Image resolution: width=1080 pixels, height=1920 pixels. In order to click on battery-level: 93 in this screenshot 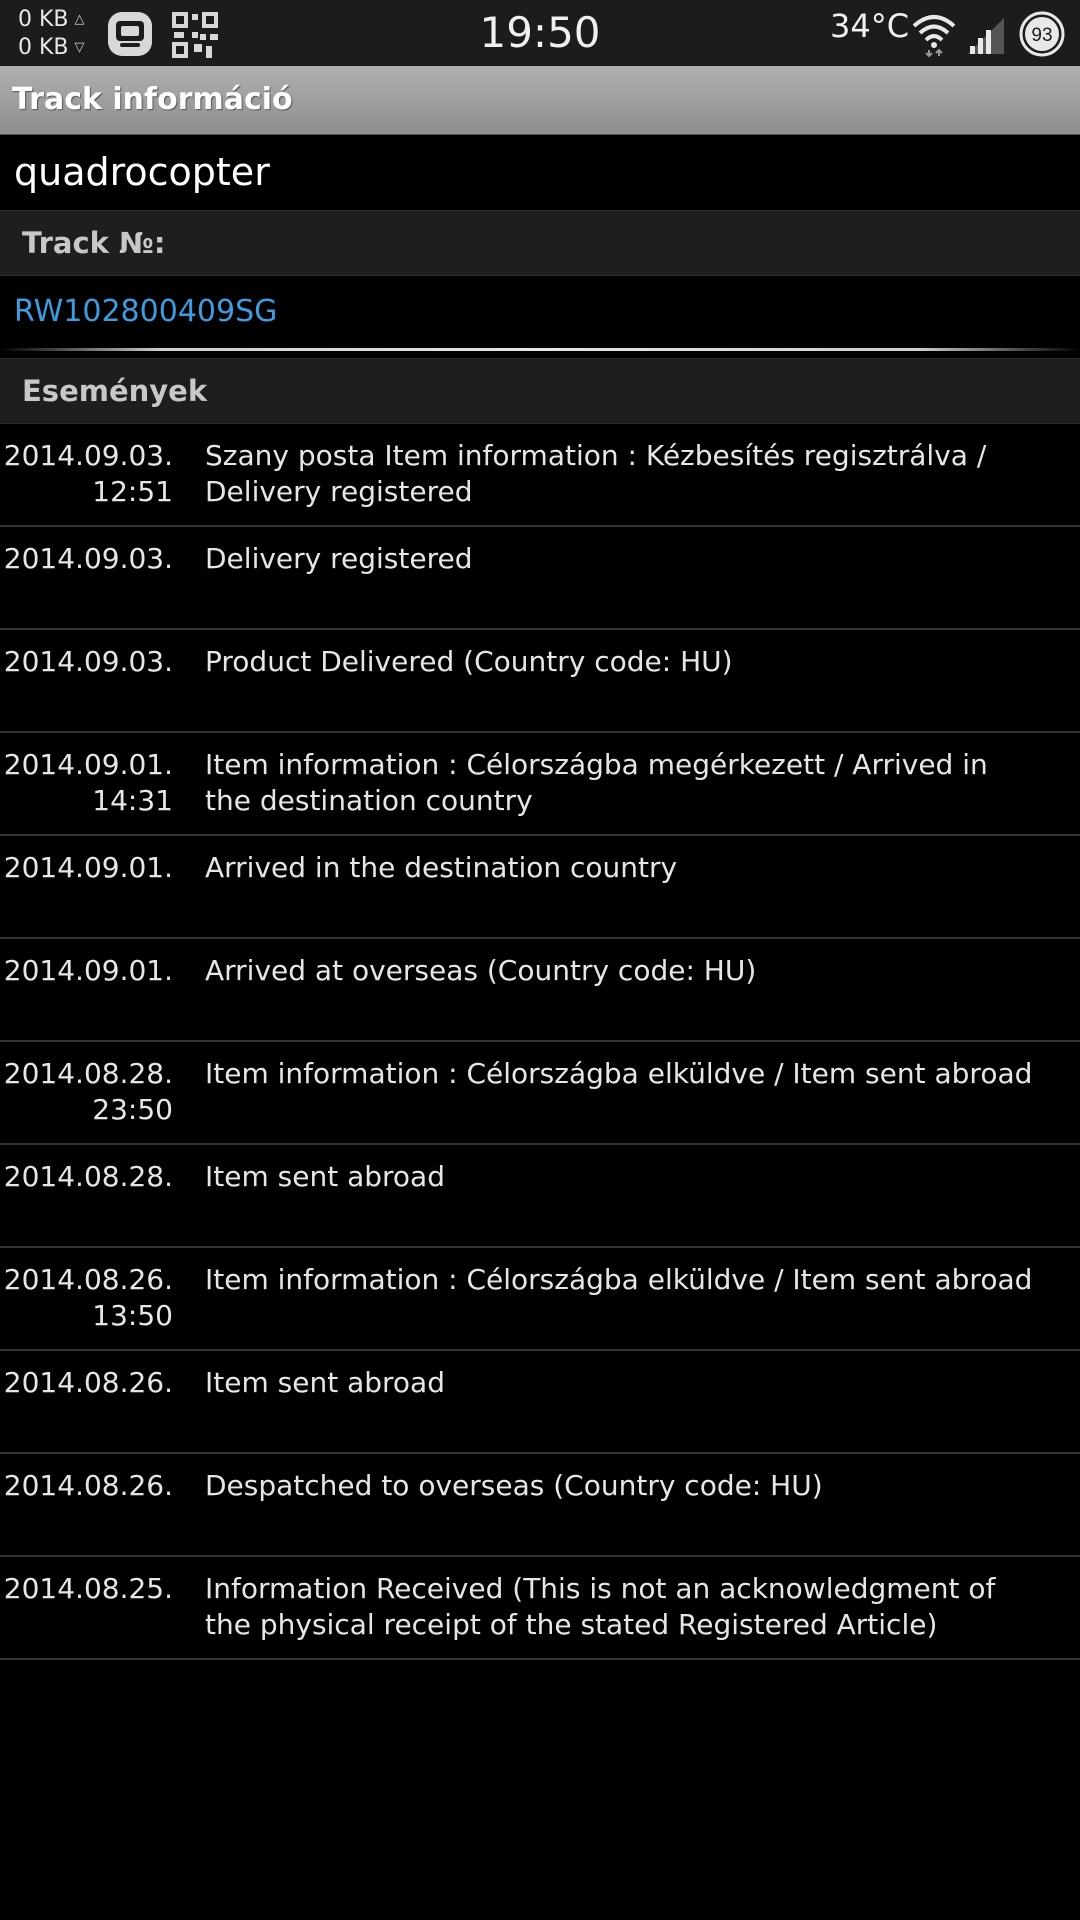, I will do `click(1041, 35)`.